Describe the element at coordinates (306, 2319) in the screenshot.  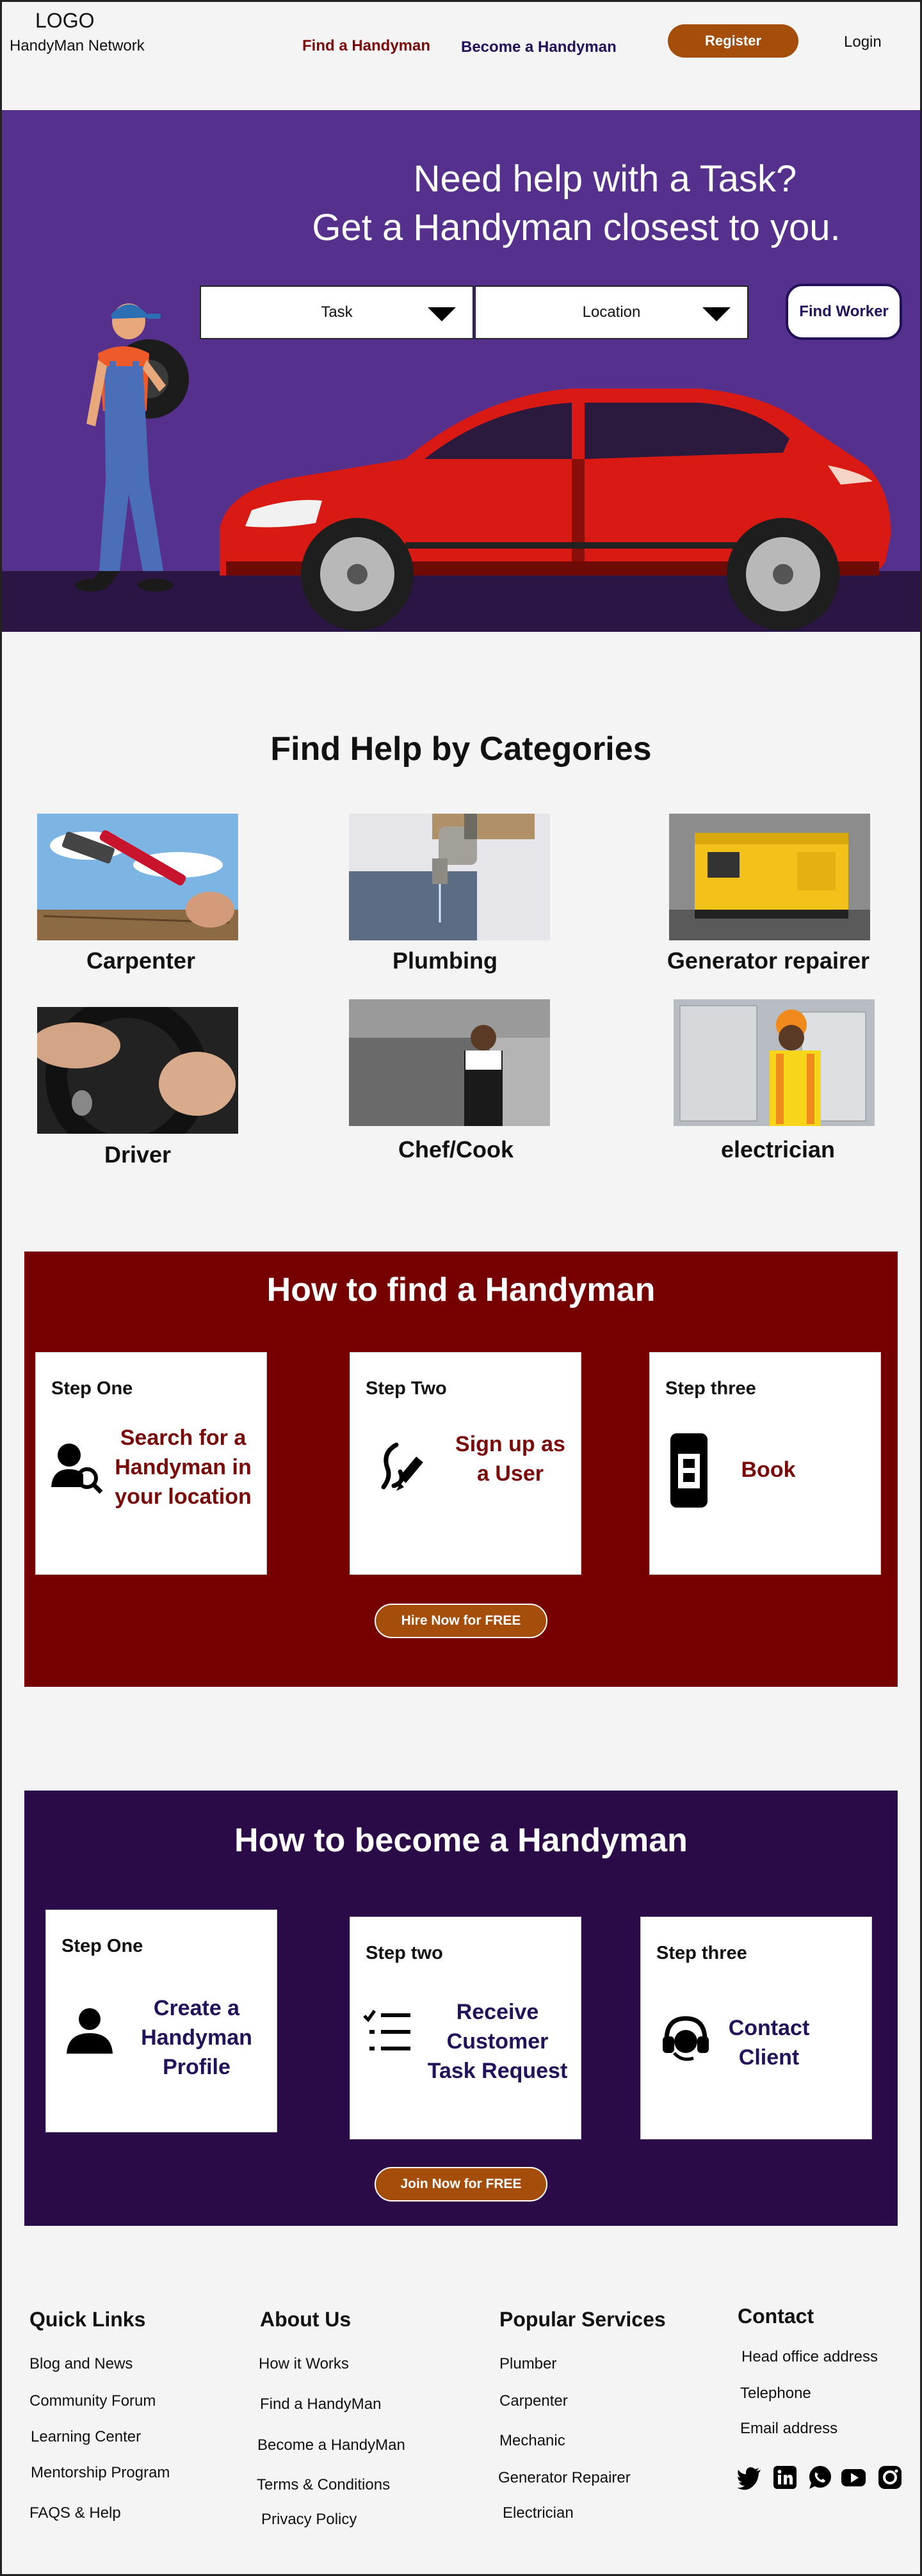
I see `footer-about-title: About Us` at that location.